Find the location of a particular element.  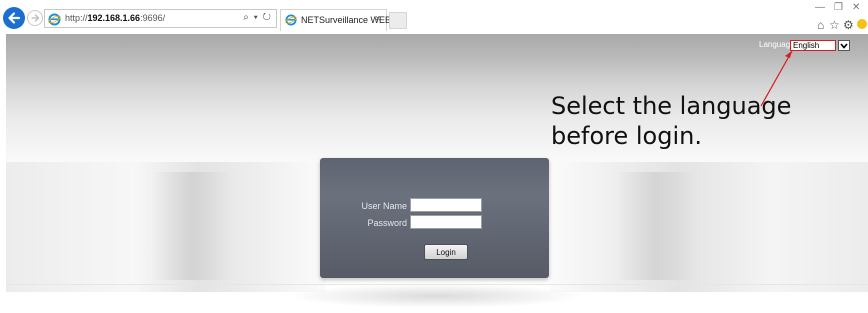

settings-gear-icon: ⚙ is located at coordinates (848, 25).